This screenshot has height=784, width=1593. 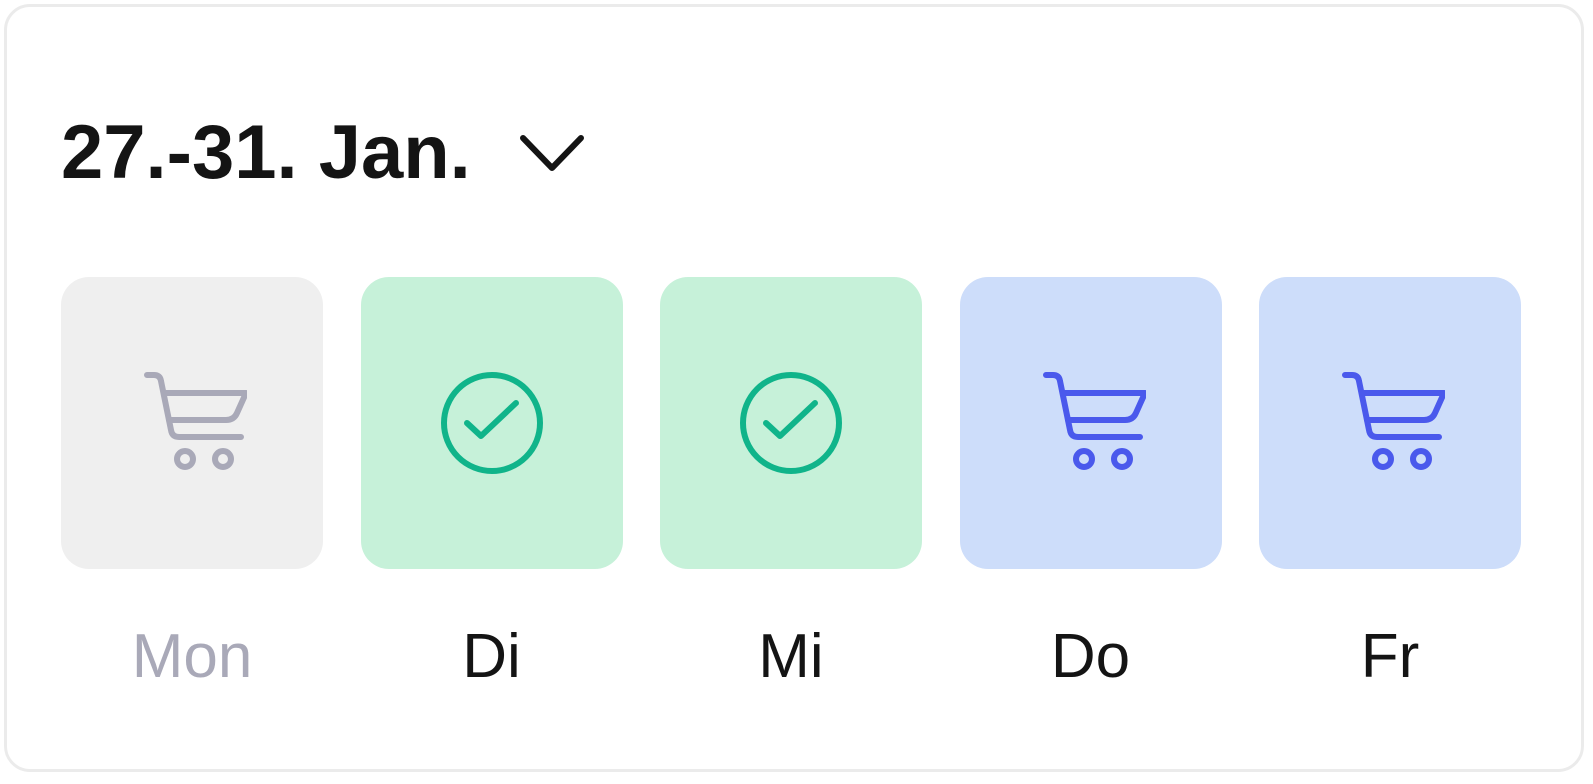 I want to click on day-label: Do, so click(x=1090, y=656).